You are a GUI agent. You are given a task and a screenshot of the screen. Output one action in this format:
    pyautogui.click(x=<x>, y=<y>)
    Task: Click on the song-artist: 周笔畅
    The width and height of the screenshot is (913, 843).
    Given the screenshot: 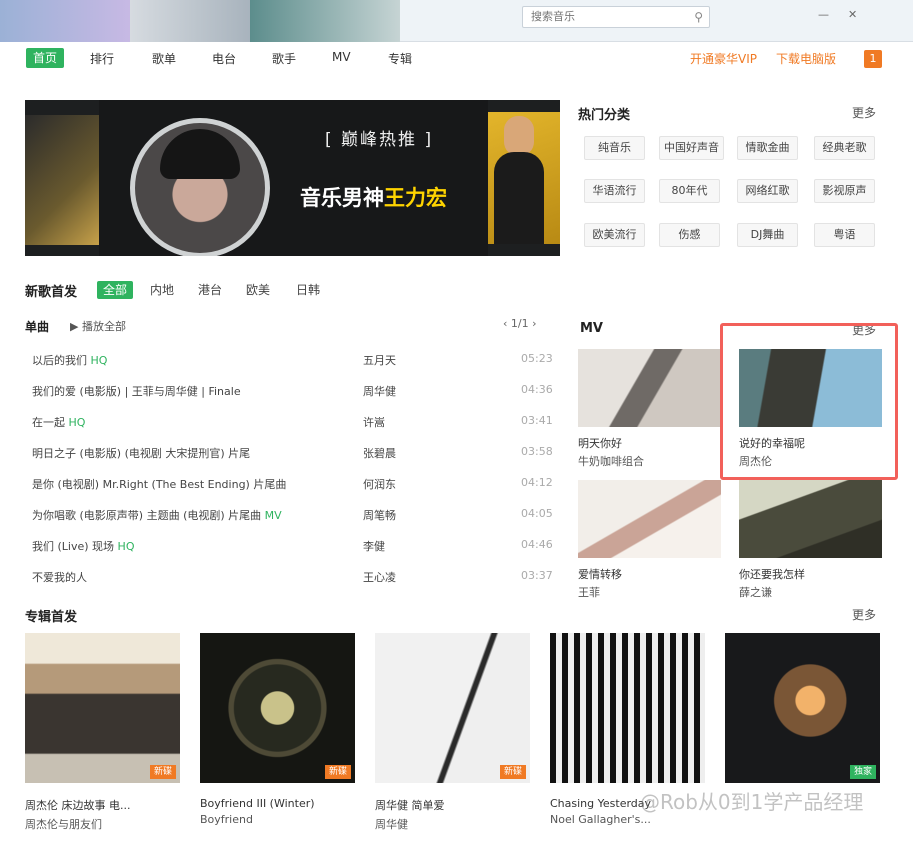 What is the action you would take?
    pyautogui.click(x=379, y=515)
    